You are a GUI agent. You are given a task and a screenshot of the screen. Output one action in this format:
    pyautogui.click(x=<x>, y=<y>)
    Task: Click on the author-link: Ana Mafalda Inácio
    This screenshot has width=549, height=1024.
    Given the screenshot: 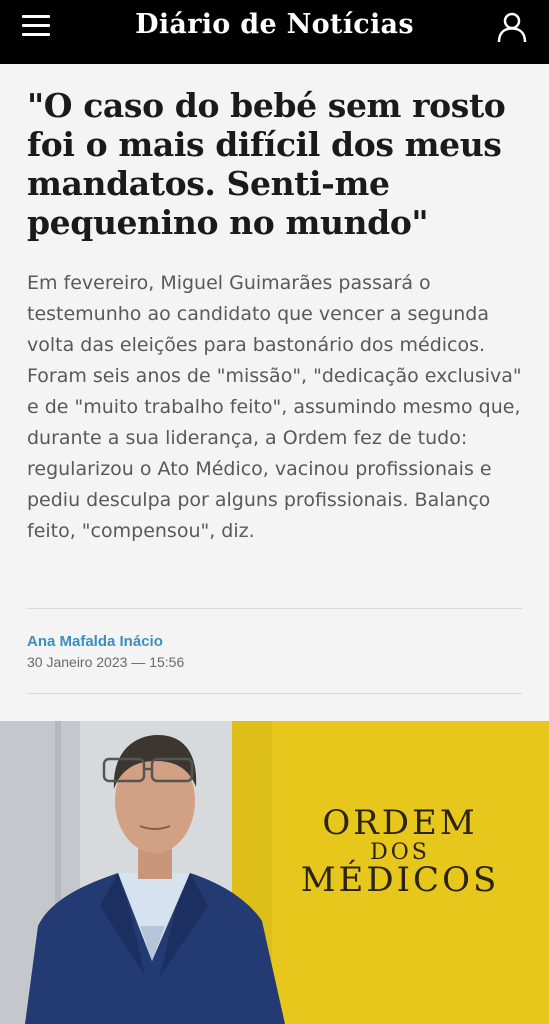 What is the action you would take?
    pyautogui.click(x=95, y=641)
    